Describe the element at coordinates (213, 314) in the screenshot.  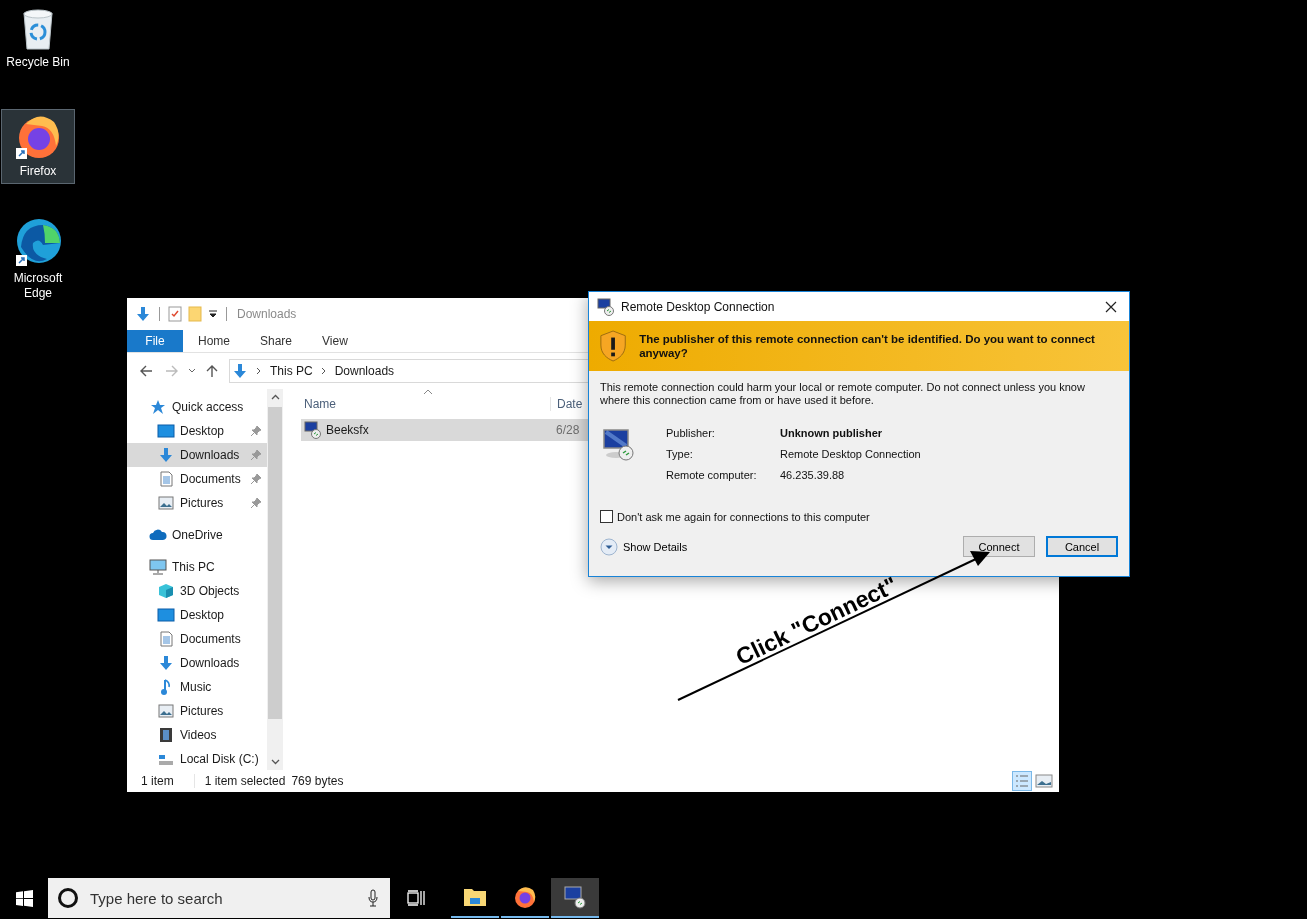
I see `dropdown-icon` at that location.